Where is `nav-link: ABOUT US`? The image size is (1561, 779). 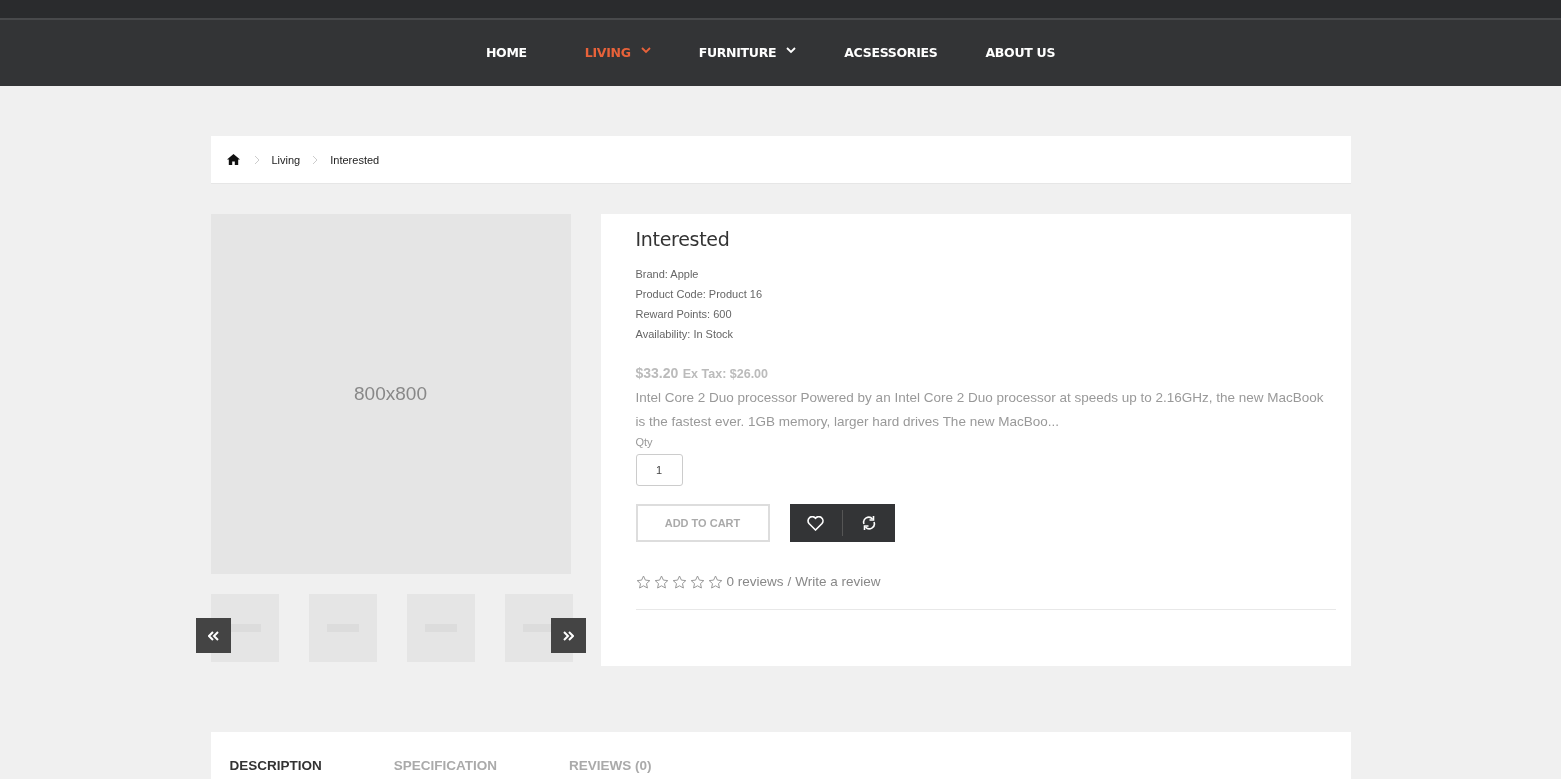 nav-link: ABOUT US is located at coordinates (1020, 52).